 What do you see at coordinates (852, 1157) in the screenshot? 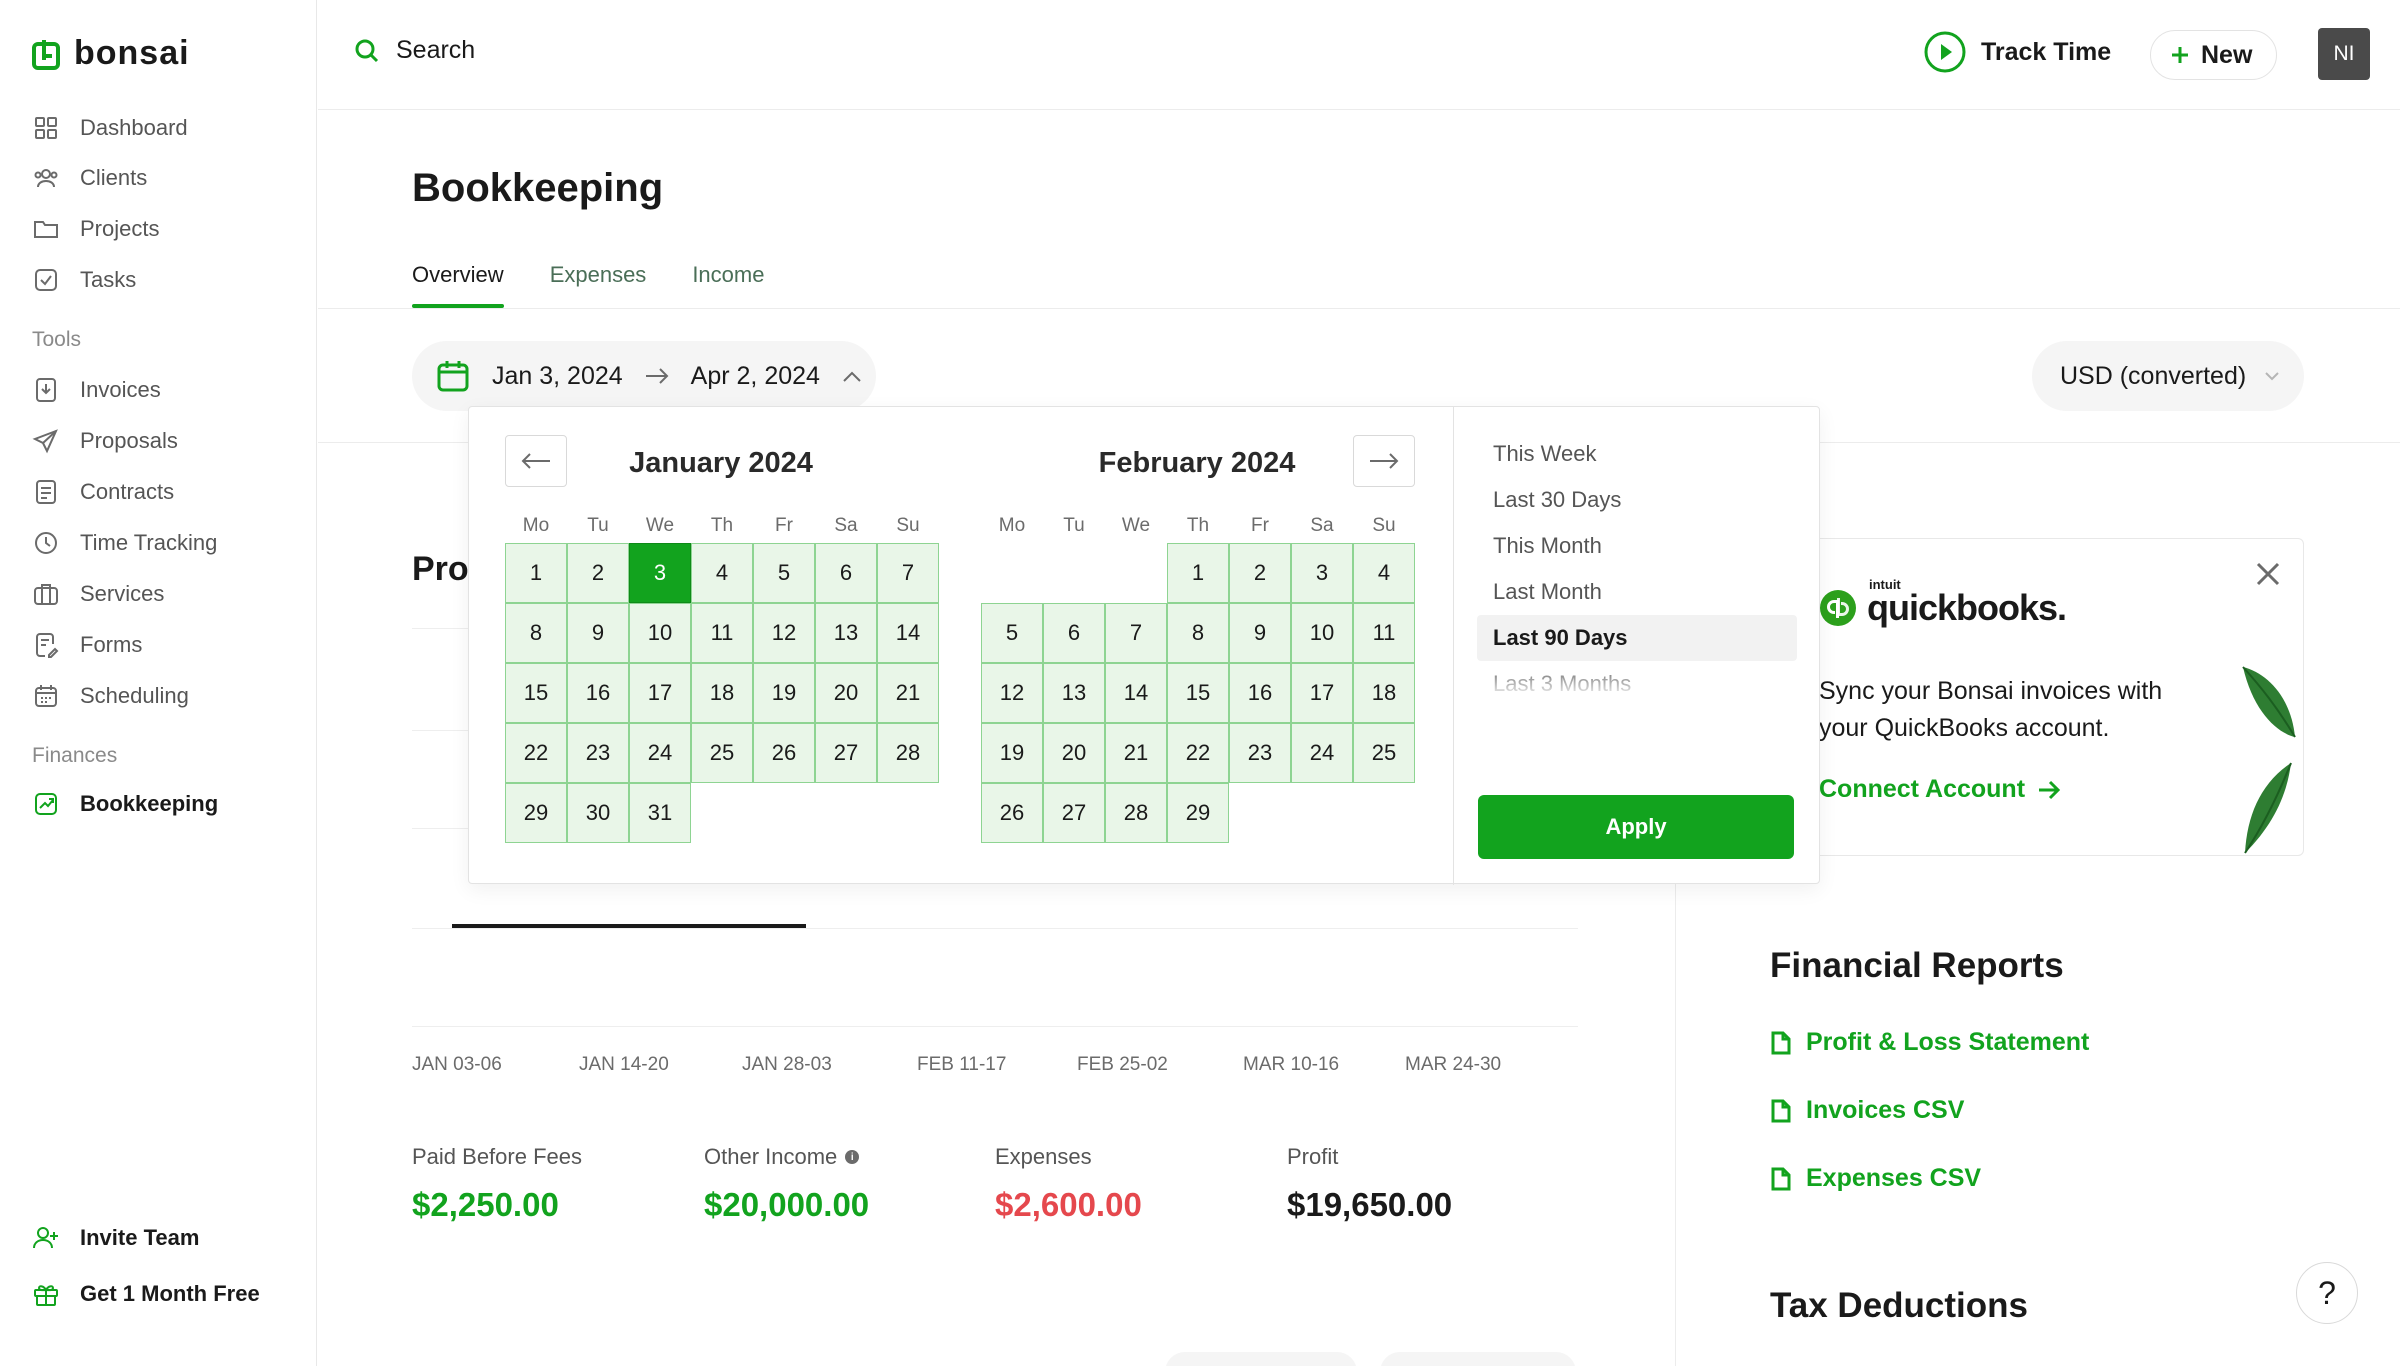
I see `info-icon: i` at bounding box center [852, 1157].